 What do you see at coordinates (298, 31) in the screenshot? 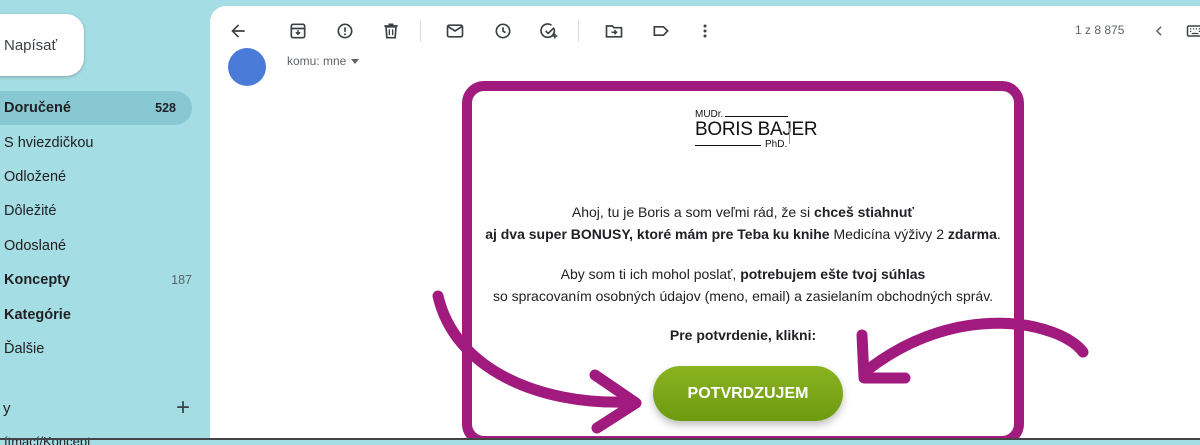
I see `archive-icon` at bounding box center [298, 31].